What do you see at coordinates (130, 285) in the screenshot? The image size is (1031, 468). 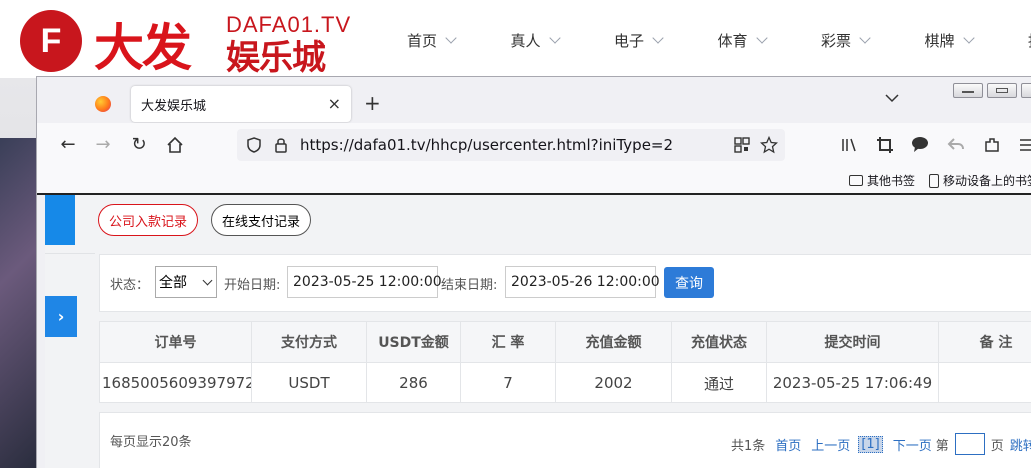 I see `status-label: 状态：` at bounding box center [130, 285].